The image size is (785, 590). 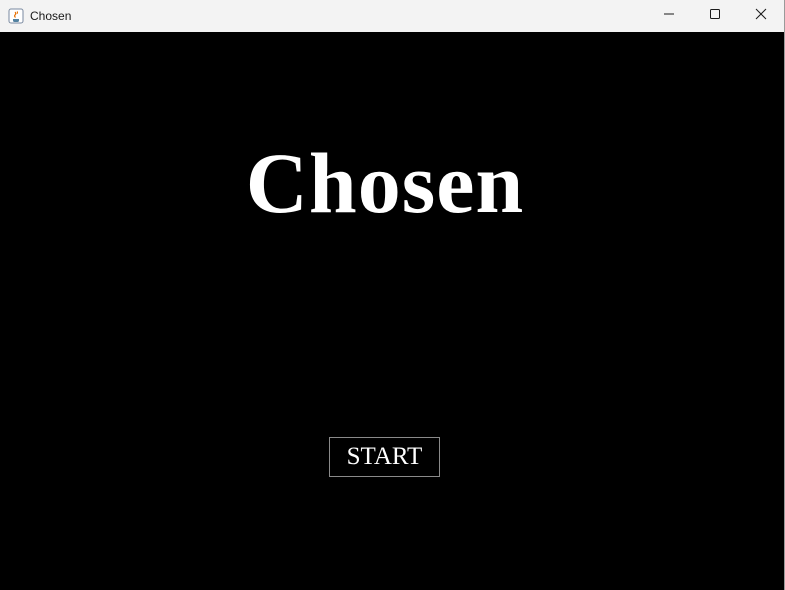 I want to click on game-title: Chosen, so click(x=385, y=183).